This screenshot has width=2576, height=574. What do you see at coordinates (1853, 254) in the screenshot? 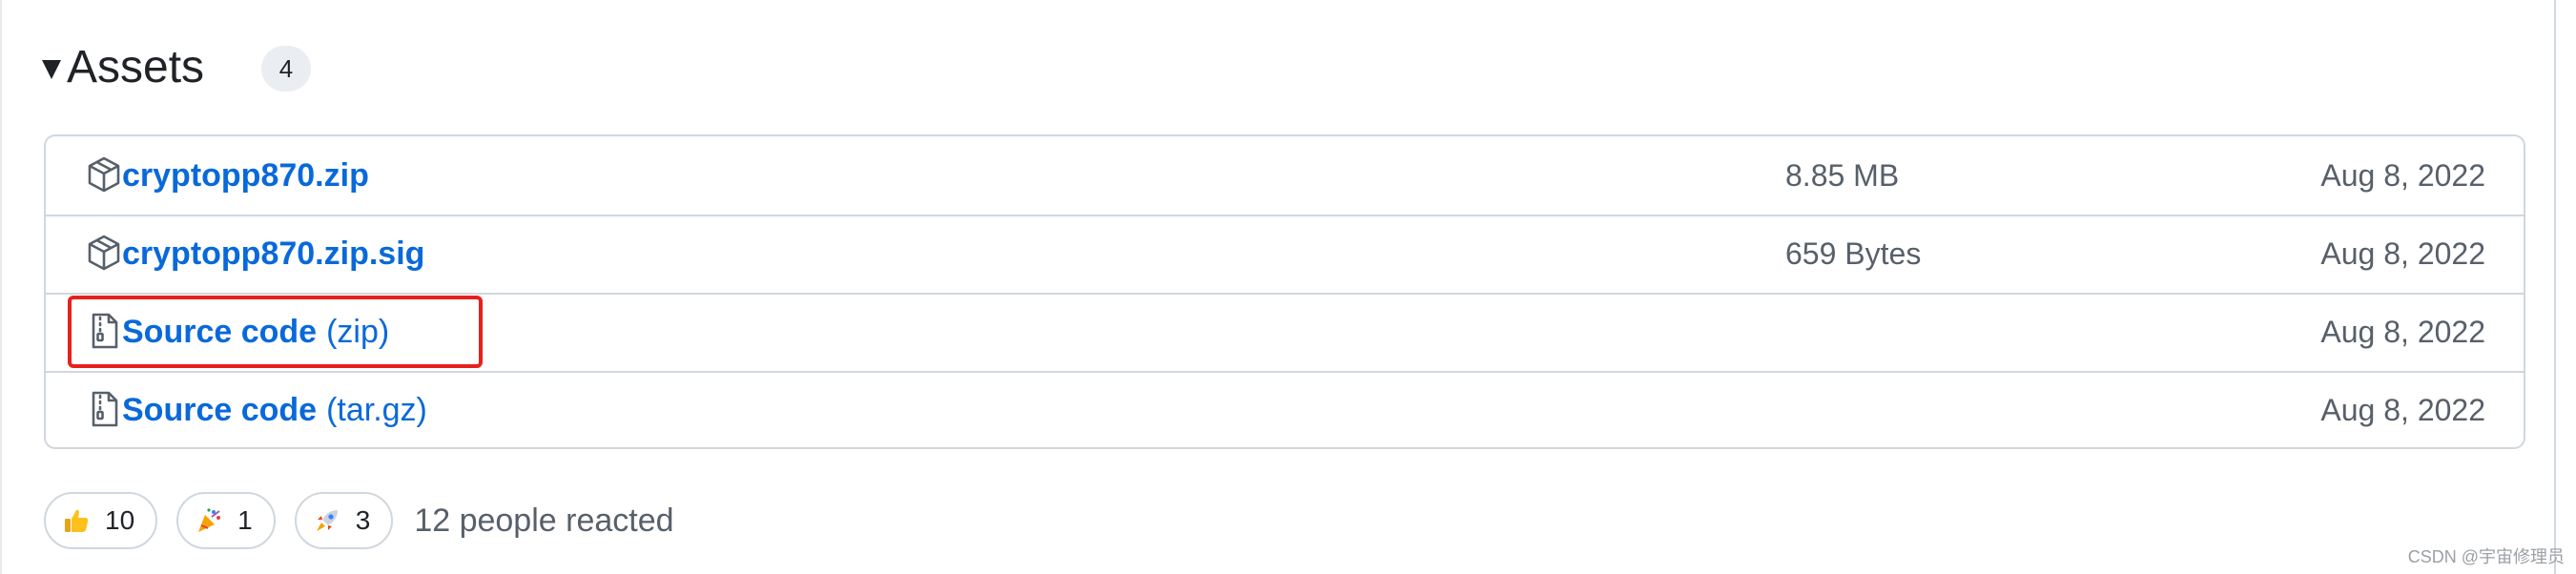
I see `asset-size: 659 Bytes` at bounding box center [1853, 254].